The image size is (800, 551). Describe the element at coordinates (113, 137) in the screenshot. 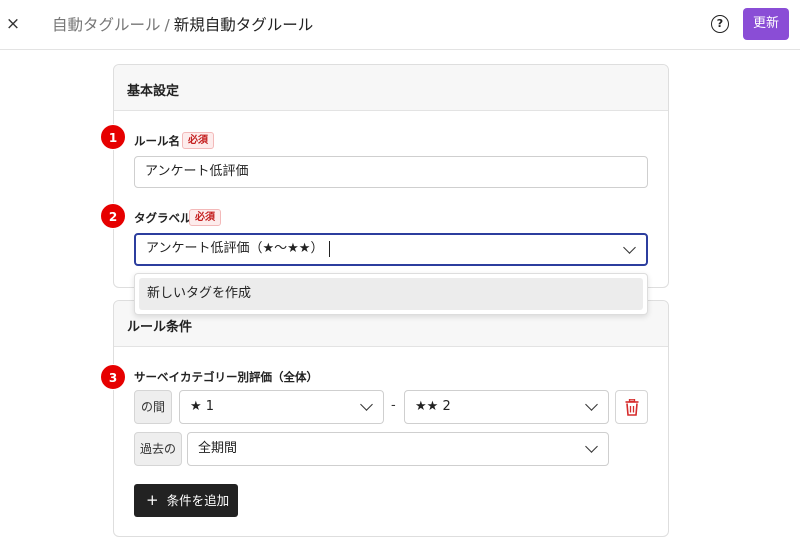

I see `step-badge-1: 1` at that location.